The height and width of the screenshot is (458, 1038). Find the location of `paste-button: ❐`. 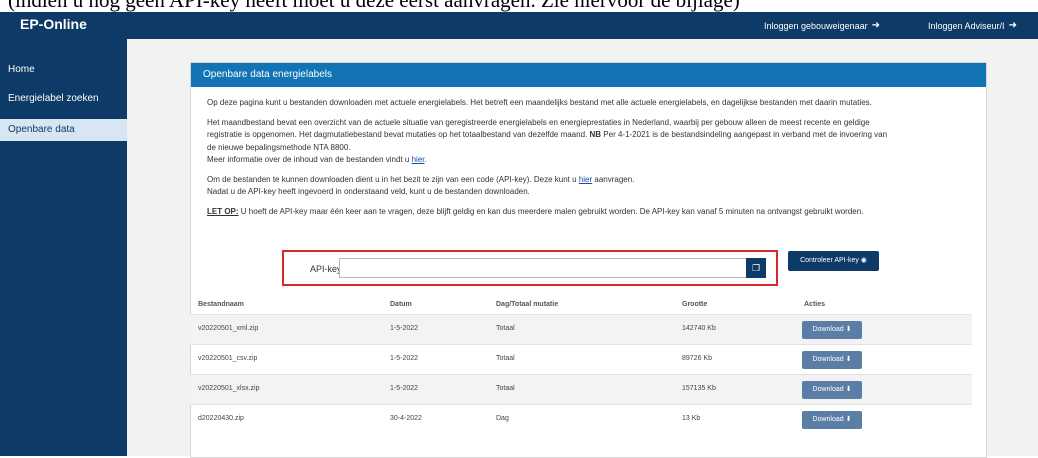

paste-button: ❐ is located at coordinates (756, 268).